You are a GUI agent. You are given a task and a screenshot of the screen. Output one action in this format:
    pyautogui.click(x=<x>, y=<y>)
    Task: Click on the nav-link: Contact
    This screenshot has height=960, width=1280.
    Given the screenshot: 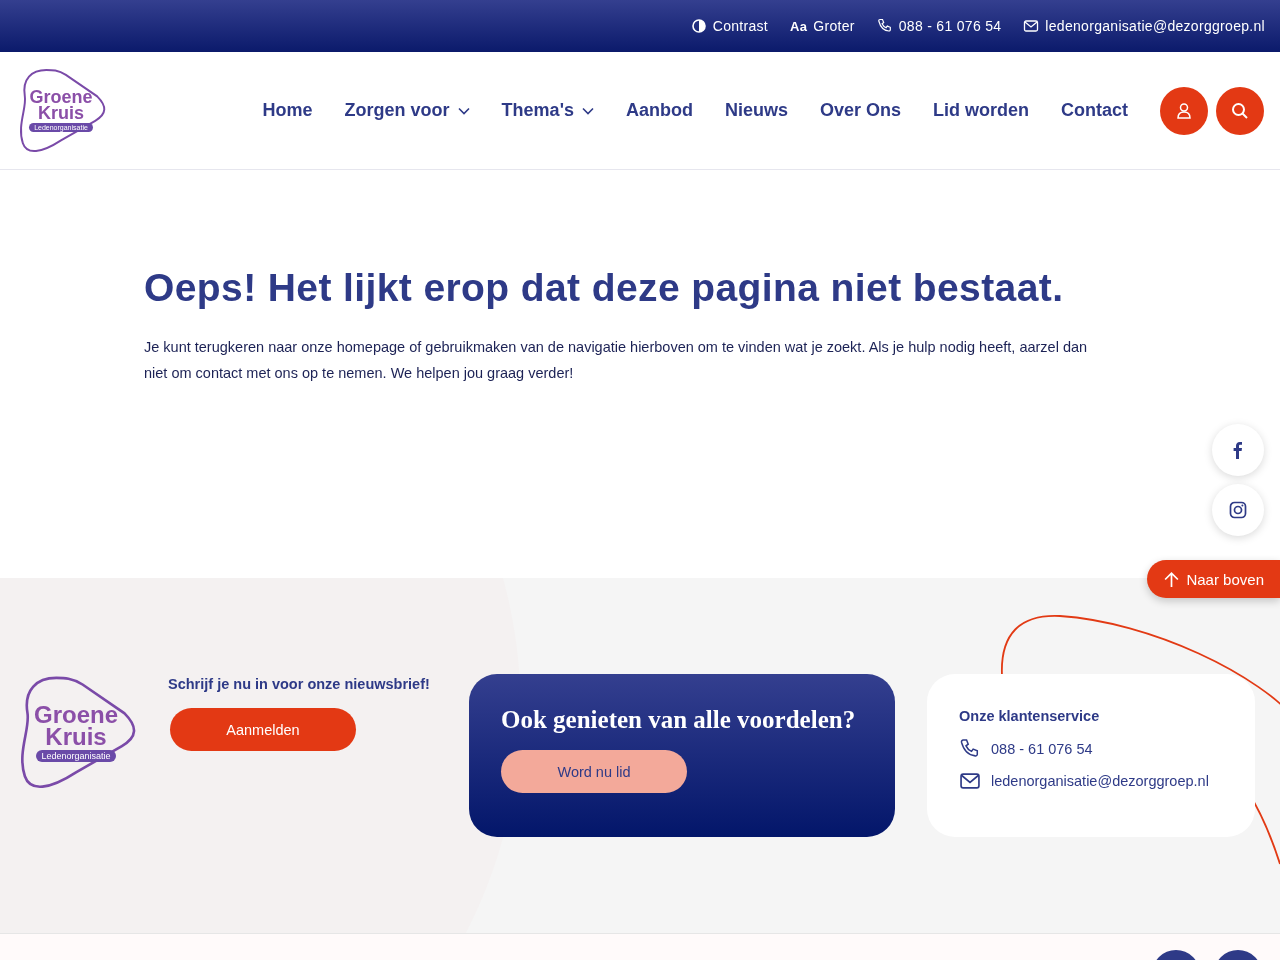 What is the action you would take?
    pyautogui.click(x=1094, y=110)
    